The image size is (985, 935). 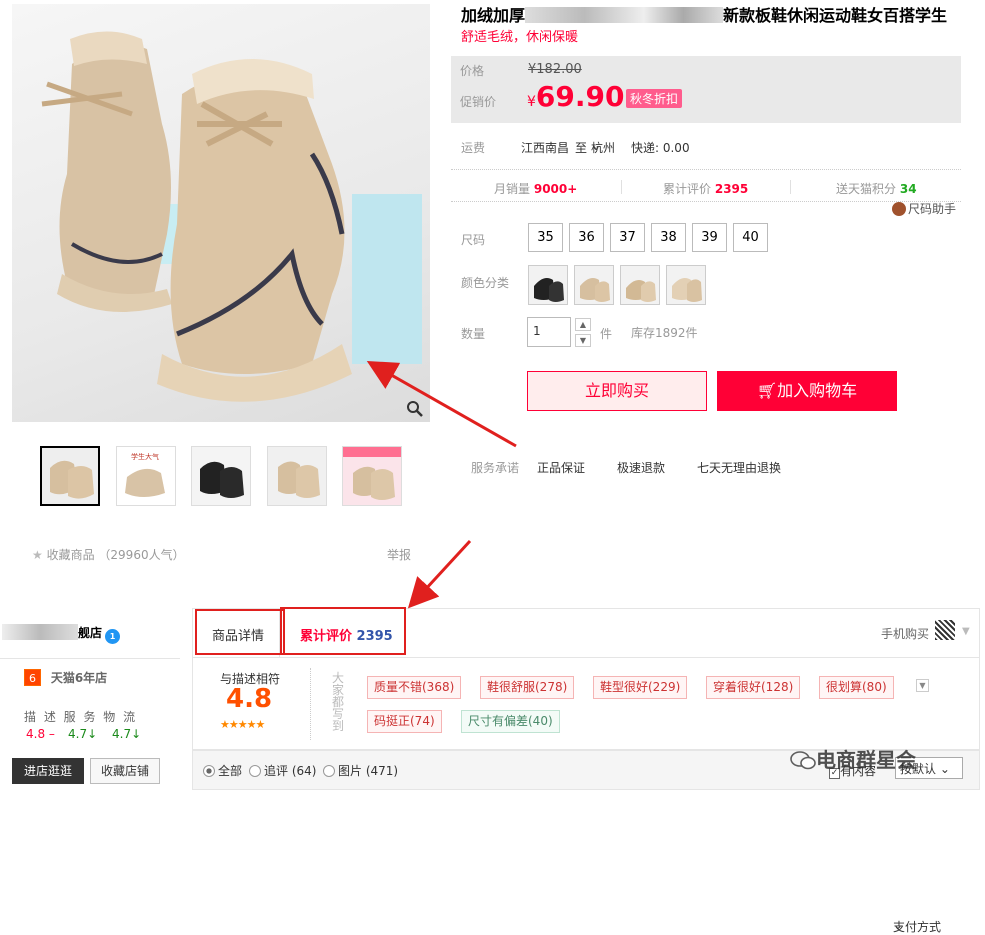 What do you see at coordinates (617, 391) in the screenshot?
I see `buy-now-button: 立即购买` at bounding box center [617, 391].